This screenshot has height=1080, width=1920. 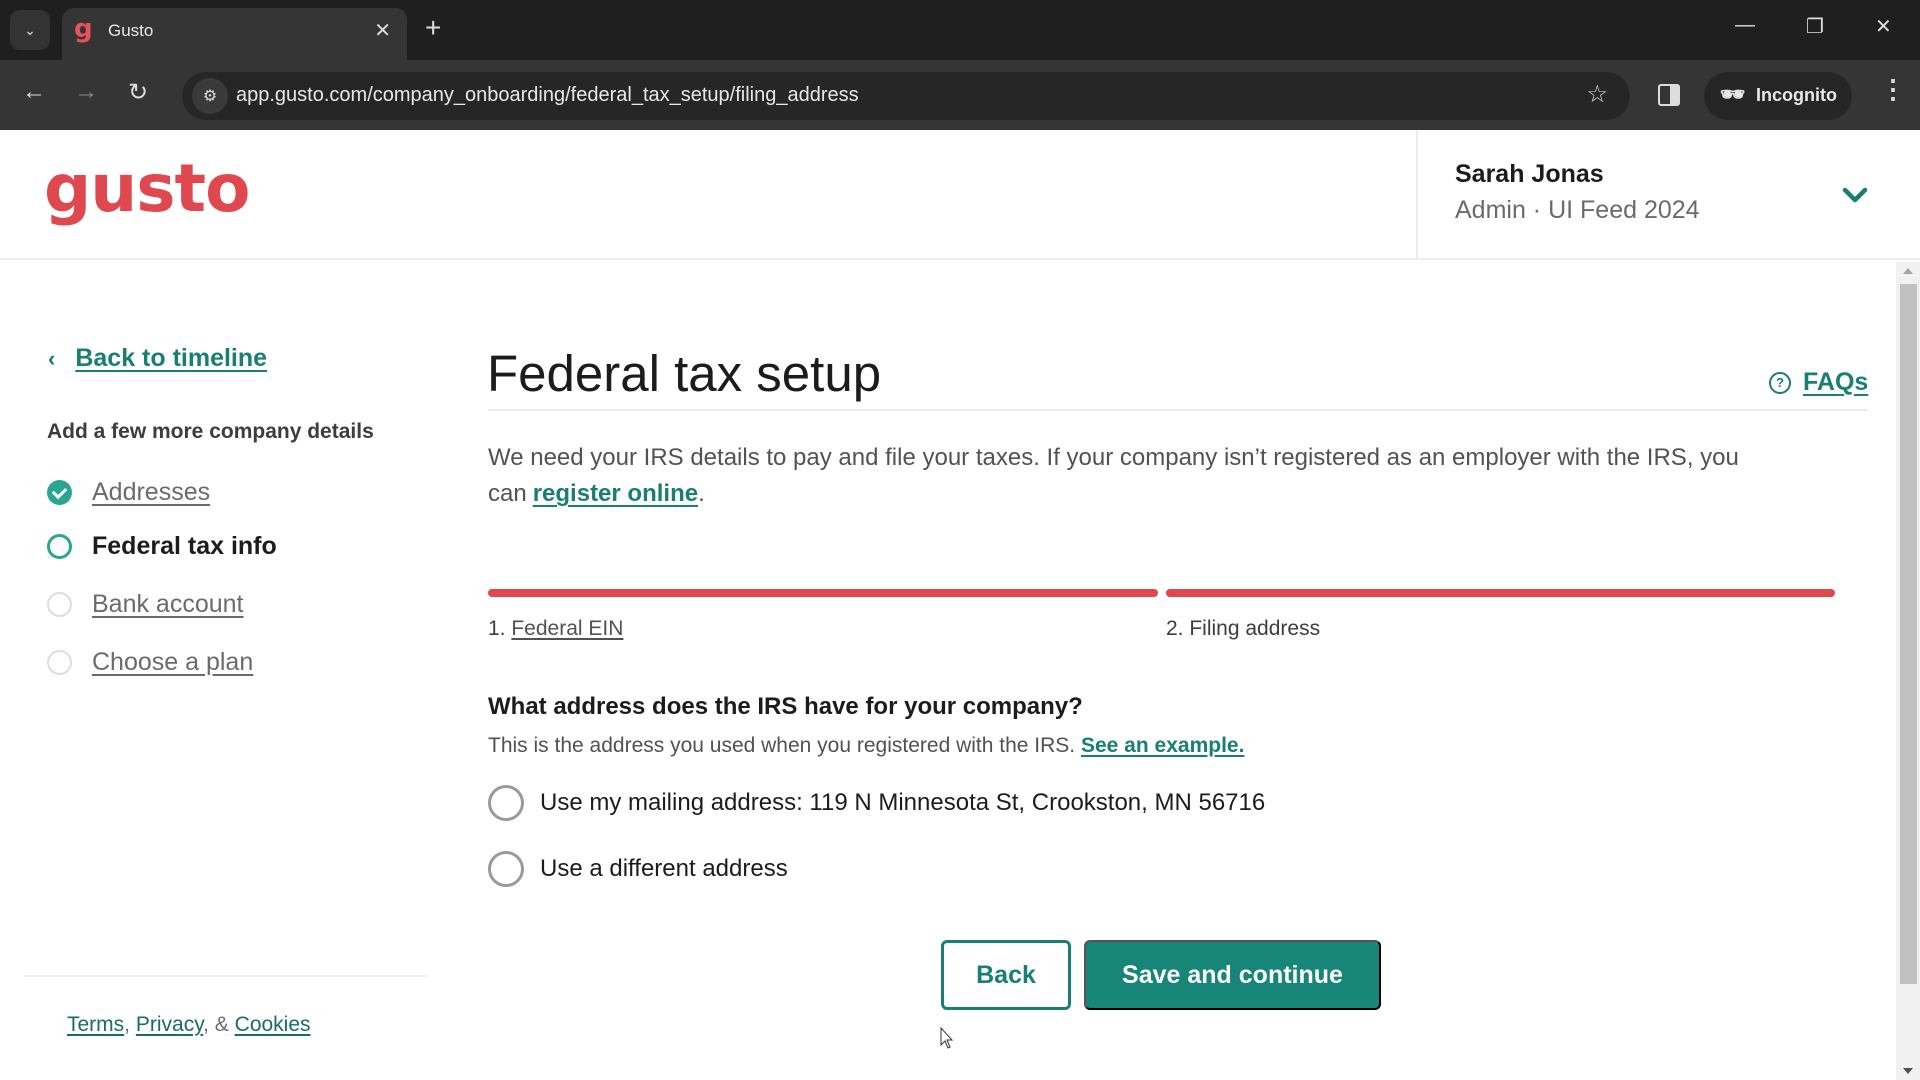 I want to click on close-tab-icon: ✕, so click(x=382, y=30).